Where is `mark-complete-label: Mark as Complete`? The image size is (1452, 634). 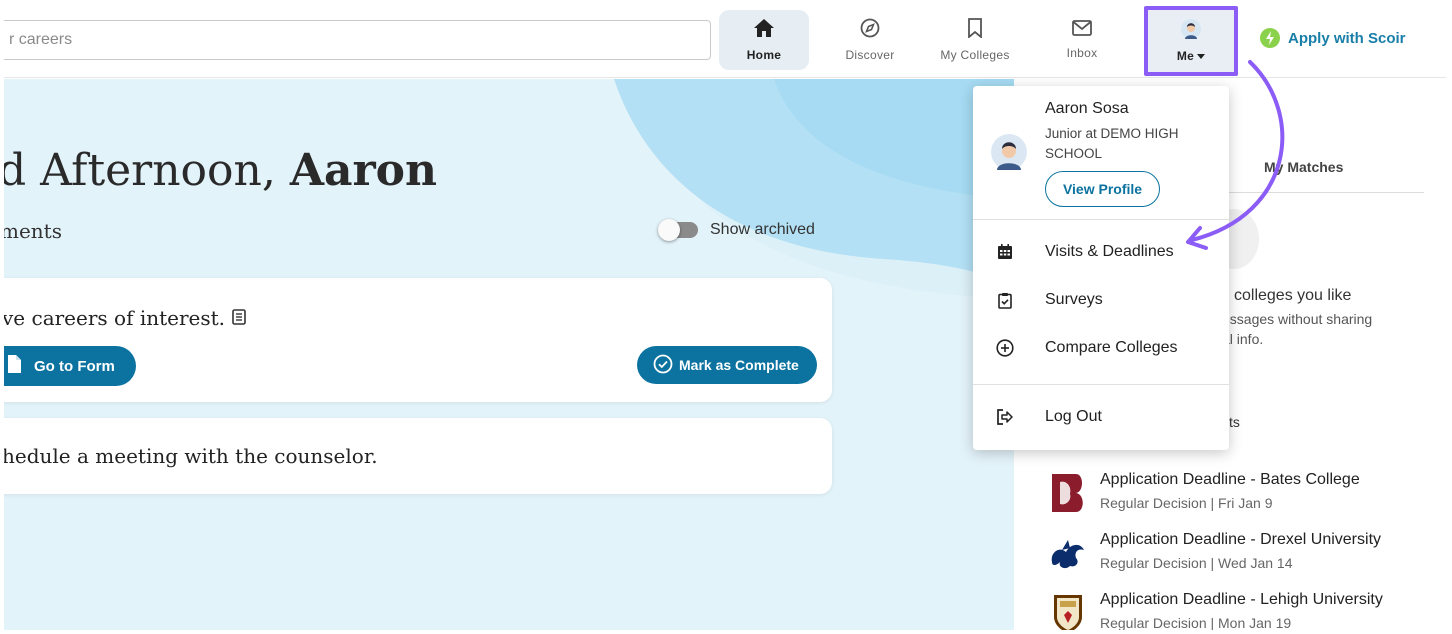 mark-complete-label: Mark as Complete is located at coordinates (739, 365).